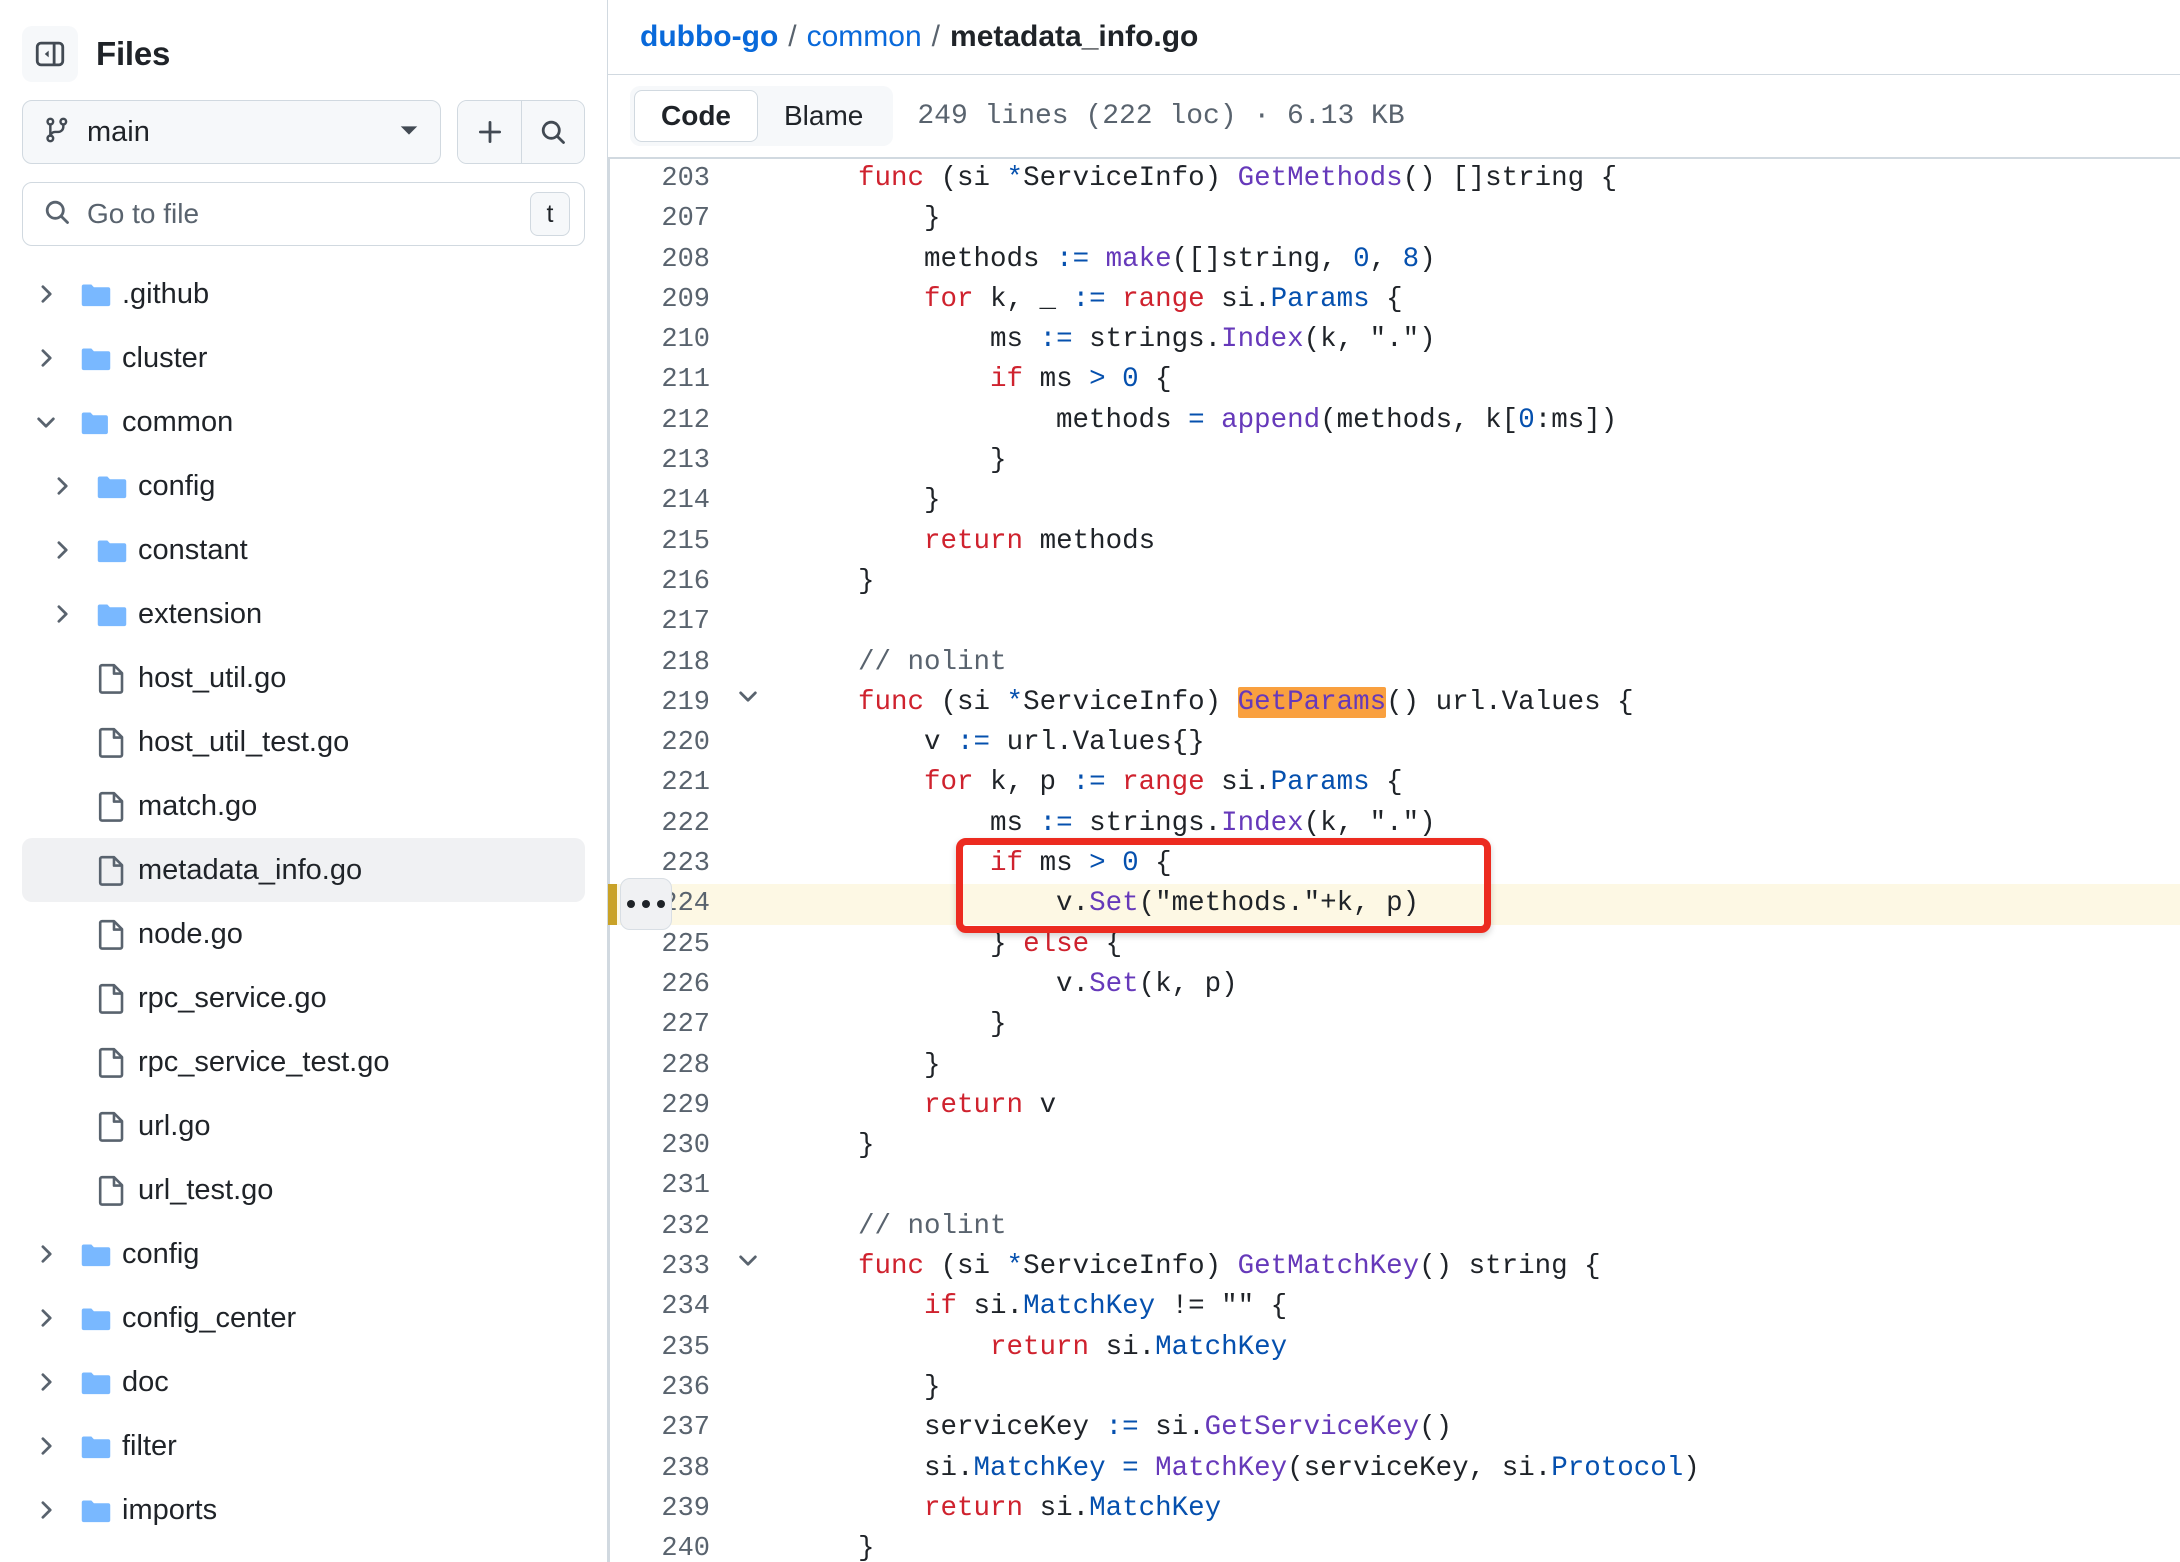  What do you see at coordinates (646, 904) in the screenshot?
I see `line-options-kebab-menu` at bounding box center [646, 904].